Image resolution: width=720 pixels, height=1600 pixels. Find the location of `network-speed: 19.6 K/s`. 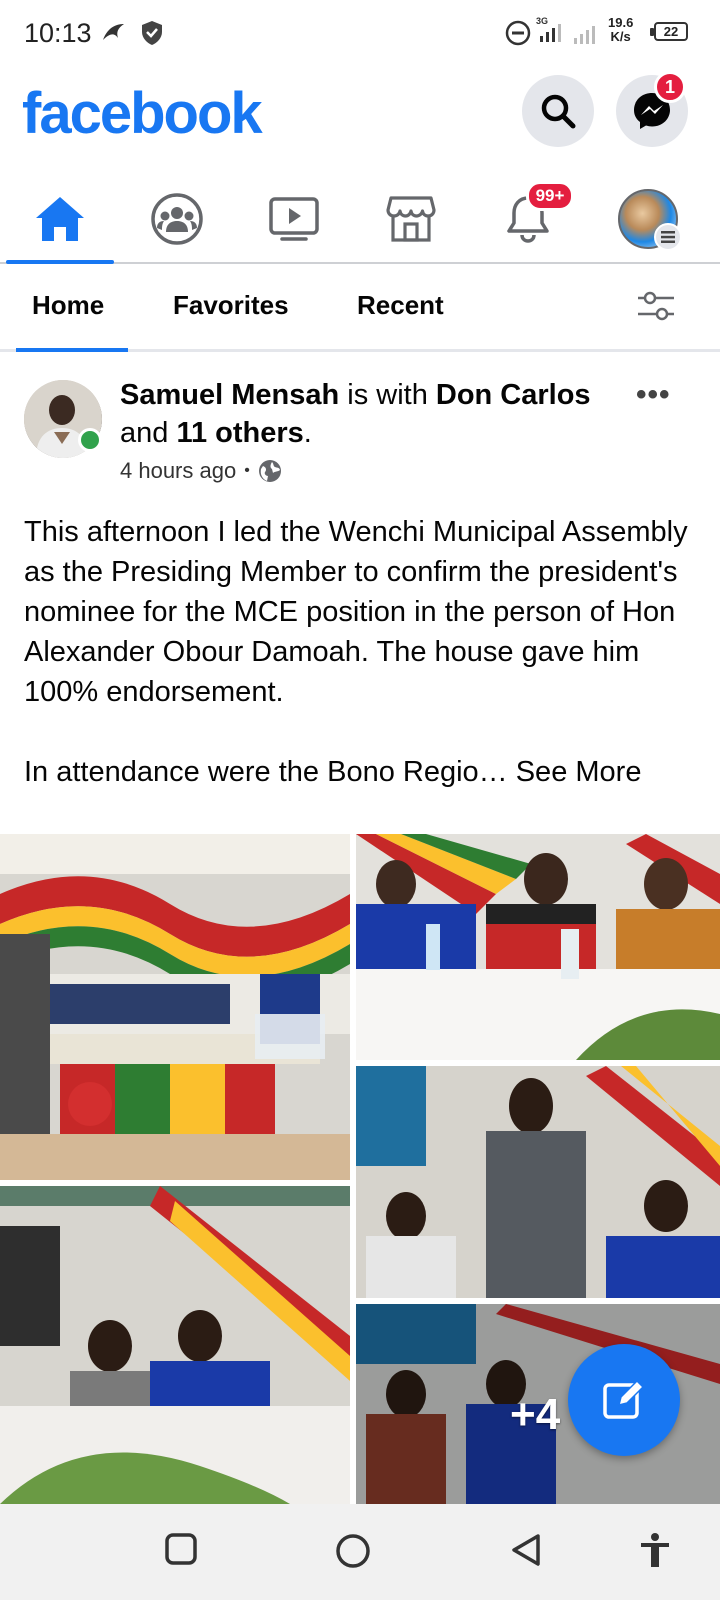

network-speed: 19.6 K/s is located at coordinates (620, 30).